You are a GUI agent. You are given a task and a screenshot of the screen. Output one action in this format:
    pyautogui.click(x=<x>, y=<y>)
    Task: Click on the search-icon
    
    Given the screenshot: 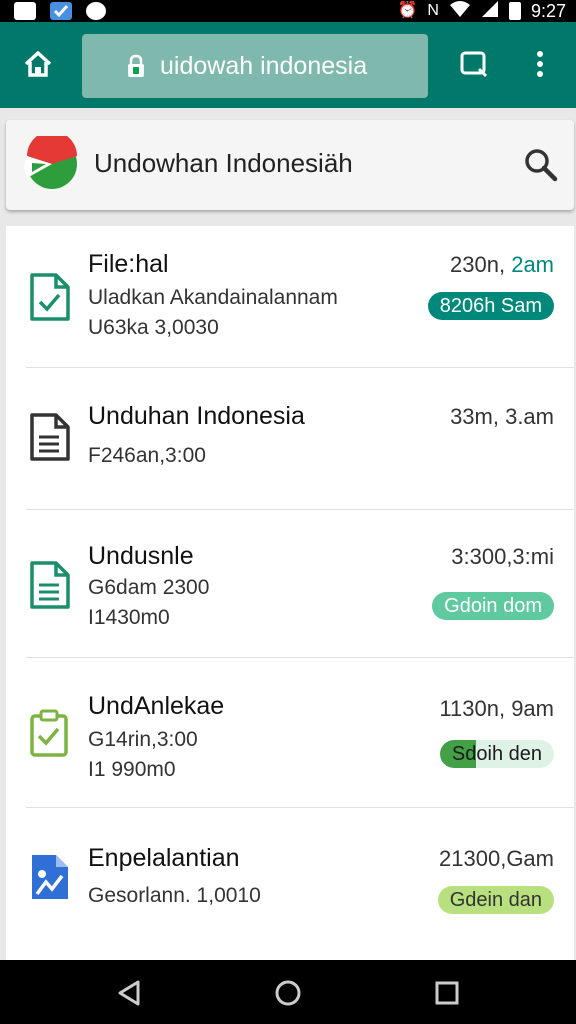 What is the action you would take?
    pyautogui.click(x=541, y=165)
    